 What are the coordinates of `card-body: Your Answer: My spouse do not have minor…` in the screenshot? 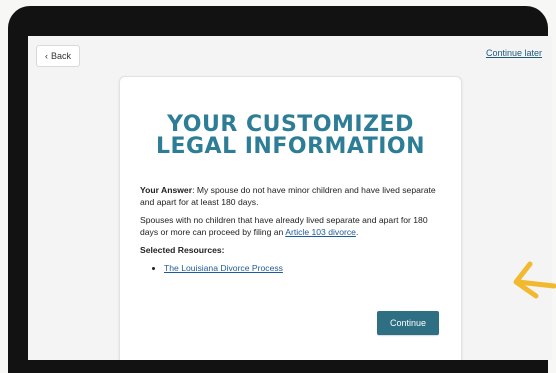 It's located at (292, 229).